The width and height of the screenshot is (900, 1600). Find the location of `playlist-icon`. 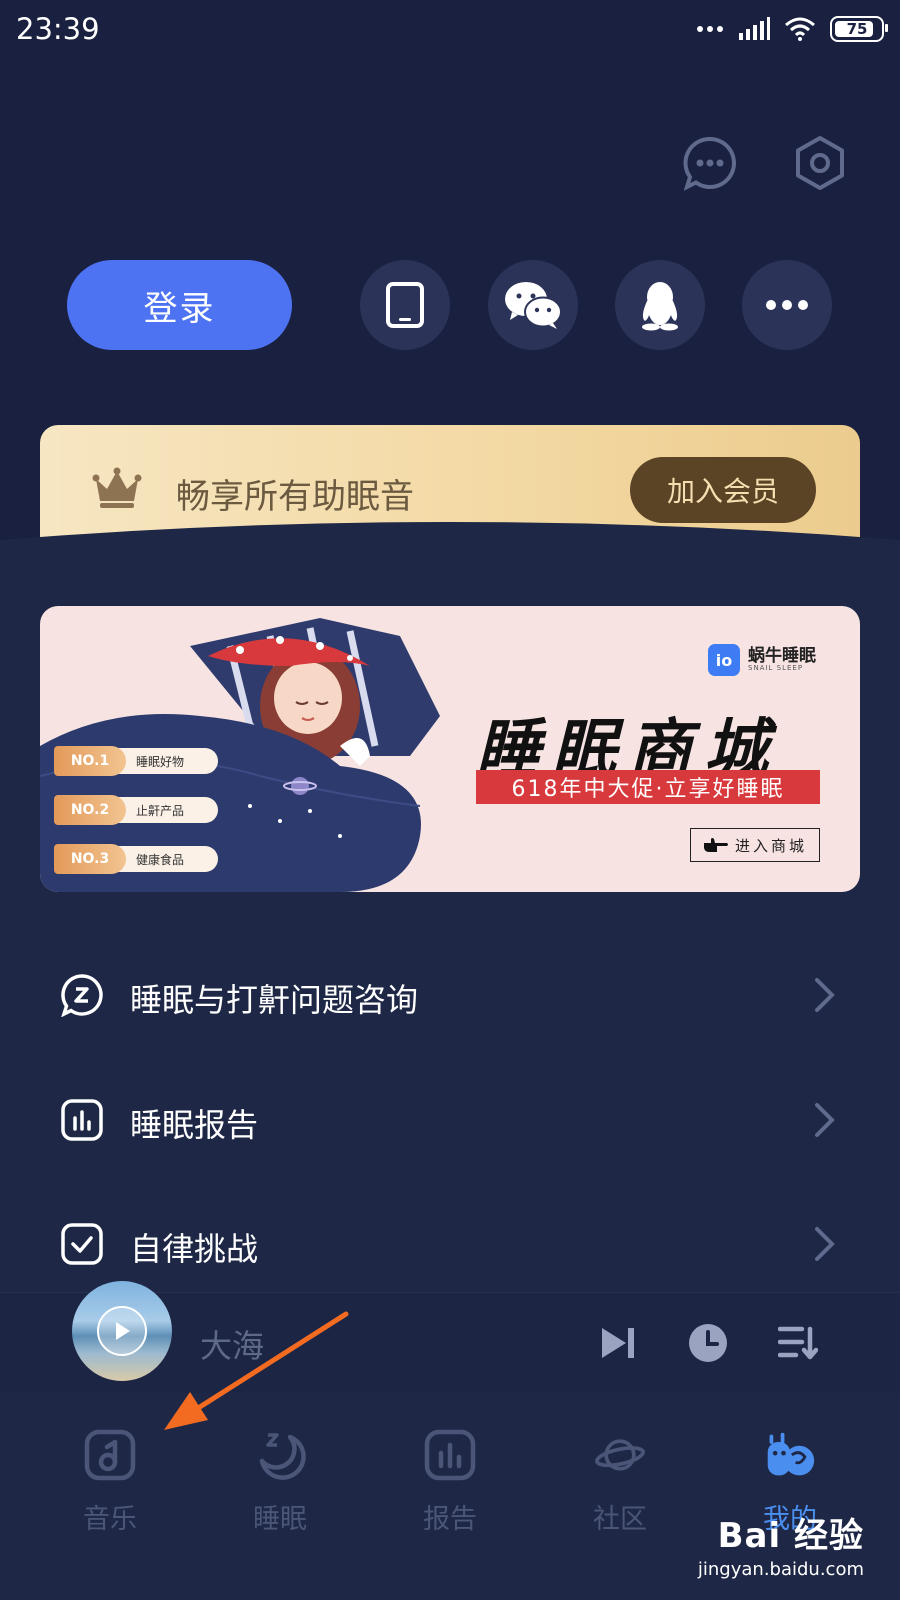

playlist-icon is located at coordinates (798, 1343).